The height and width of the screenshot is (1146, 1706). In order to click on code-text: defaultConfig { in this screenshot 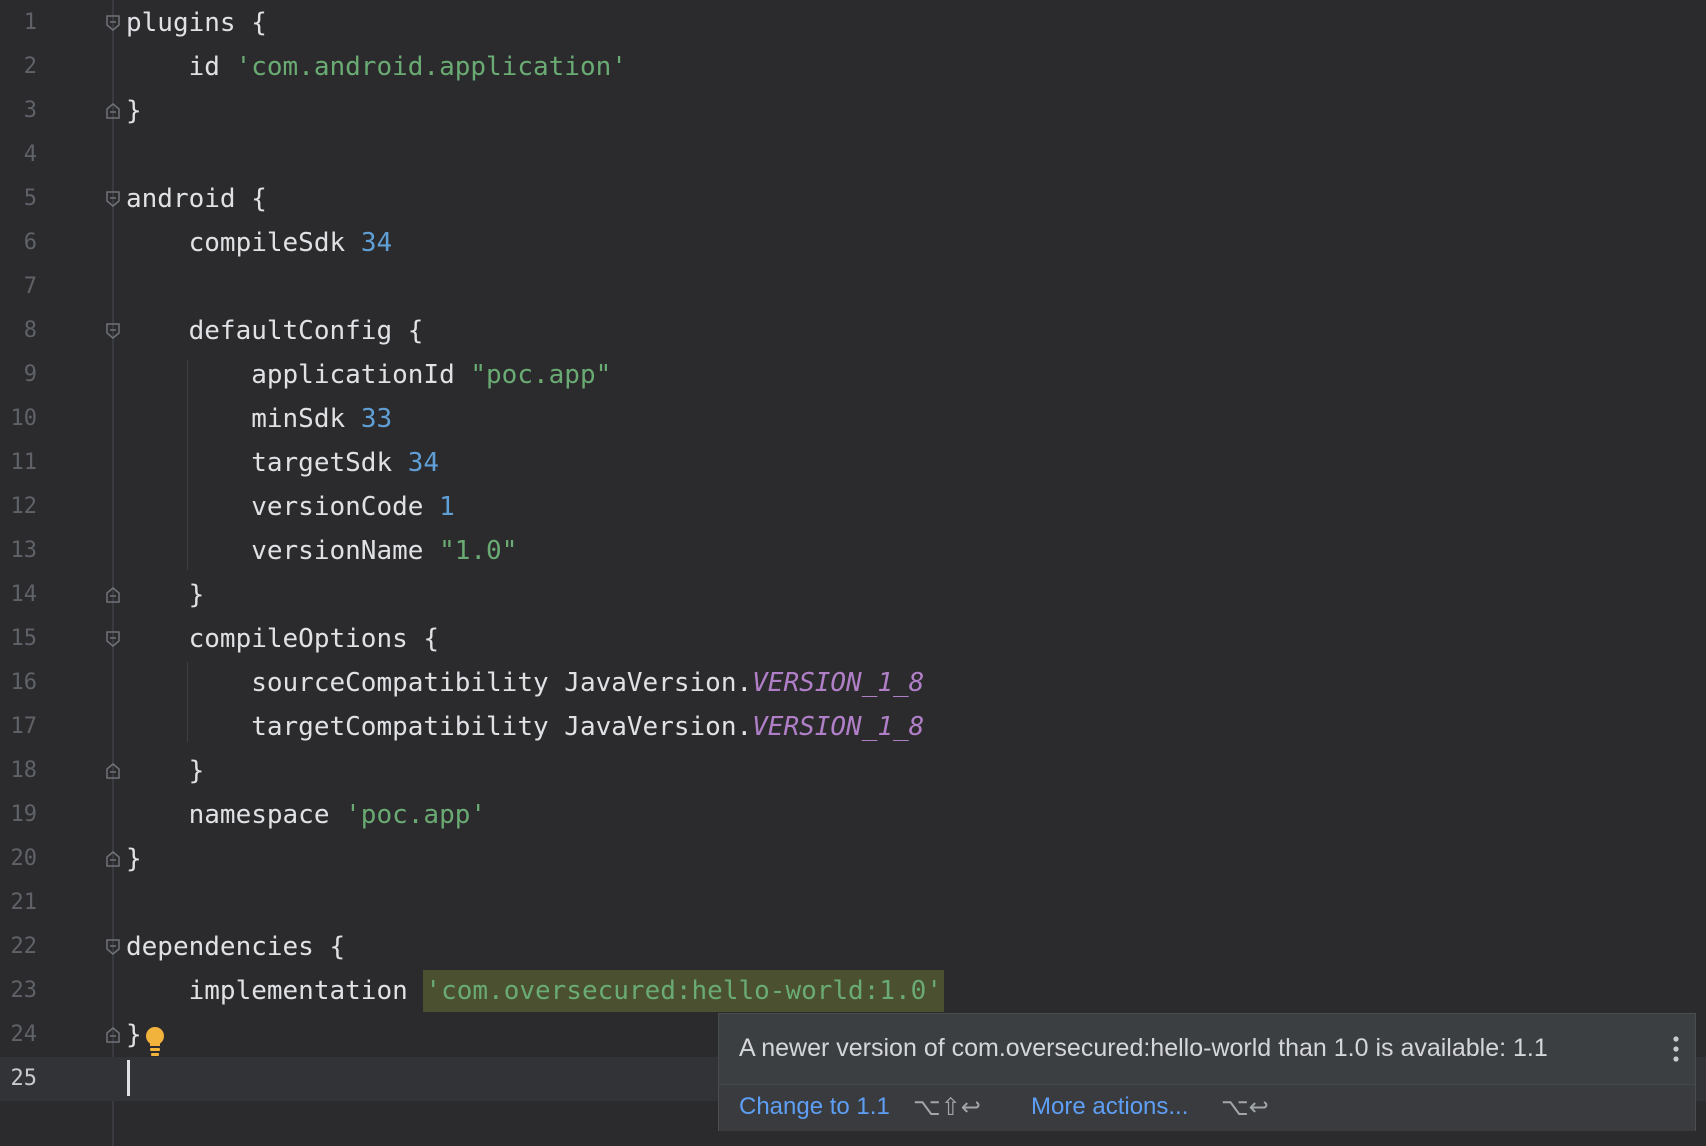, I will do `click(275, 331)`.